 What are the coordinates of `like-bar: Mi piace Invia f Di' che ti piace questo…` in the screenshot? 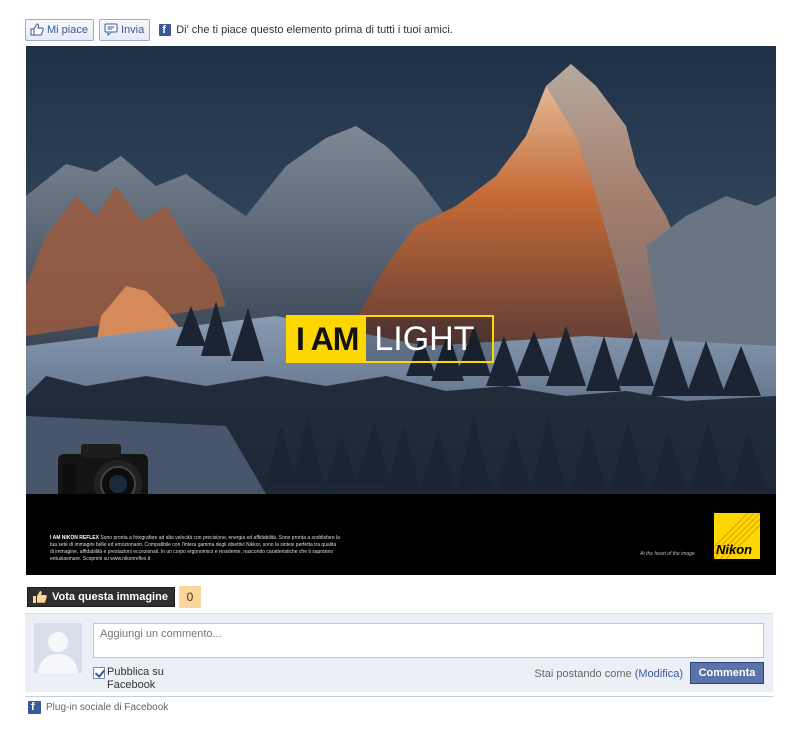 It's located at (239, 29).